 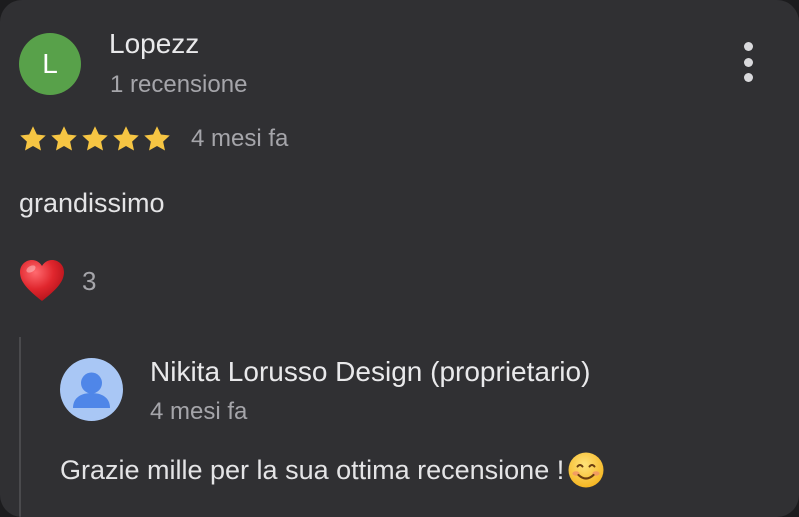 What do you see at coordinates (586, 470) in the screenshot?
I see `smiling-face-icon` at bounding box center [586, 470].